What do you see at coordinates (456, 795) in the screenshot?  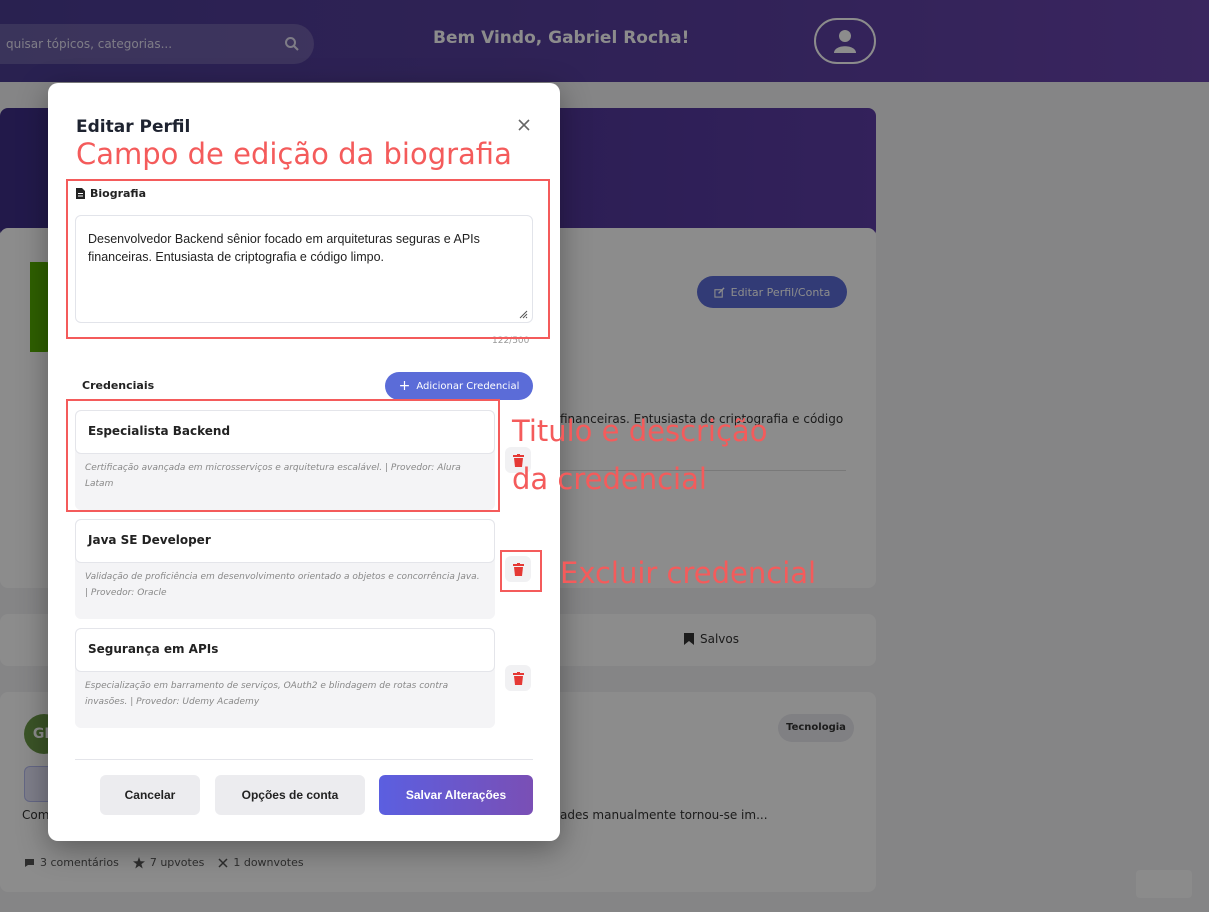 I see `save-changes-button: Salvar Alterações` at bounding box center [456, 795].